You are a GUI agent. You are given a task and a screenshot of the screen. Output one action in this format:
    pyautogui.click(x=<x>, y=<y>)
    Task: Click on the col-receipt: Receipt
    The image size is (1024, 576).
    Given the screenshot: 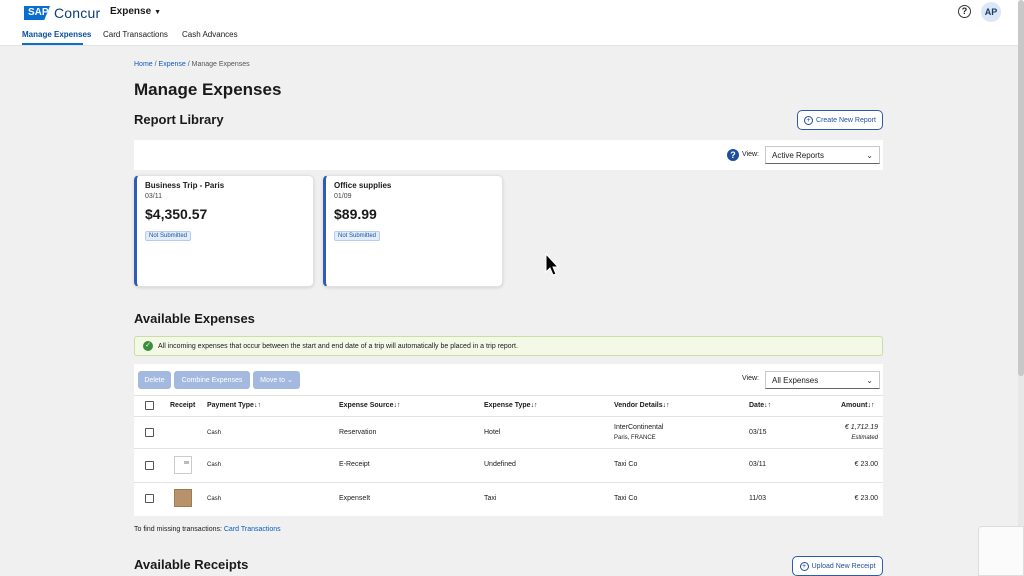 What is the action you would take?
    pyautogui.click(x=183, y=405)
    